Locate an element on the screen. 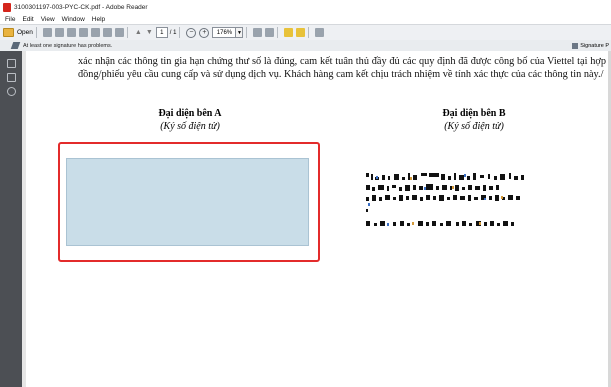 This screenshot has height=387, width=611. comment-button is located at coordinates (119, 33).